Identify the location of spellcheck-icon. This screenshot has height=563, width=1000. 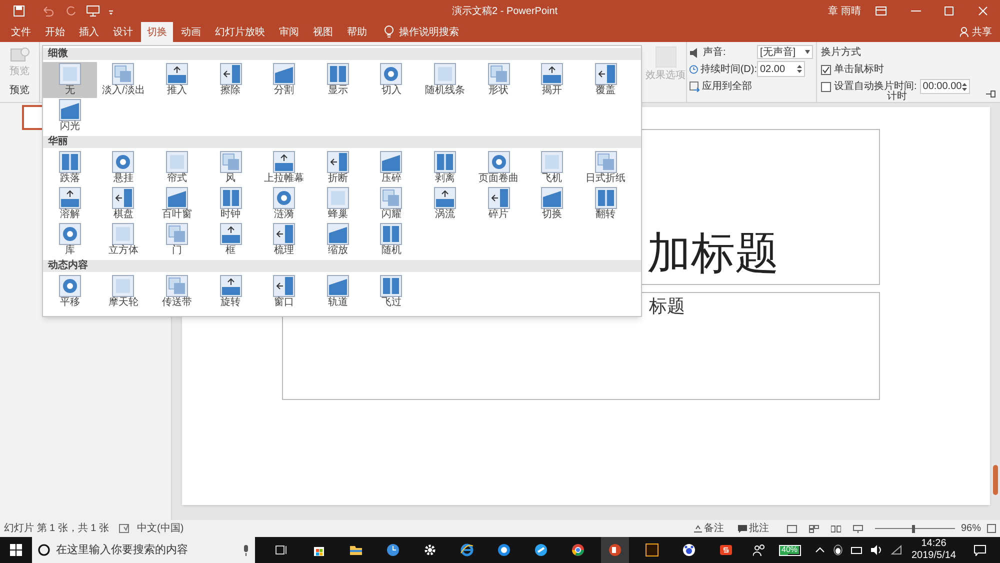
(124, 528).